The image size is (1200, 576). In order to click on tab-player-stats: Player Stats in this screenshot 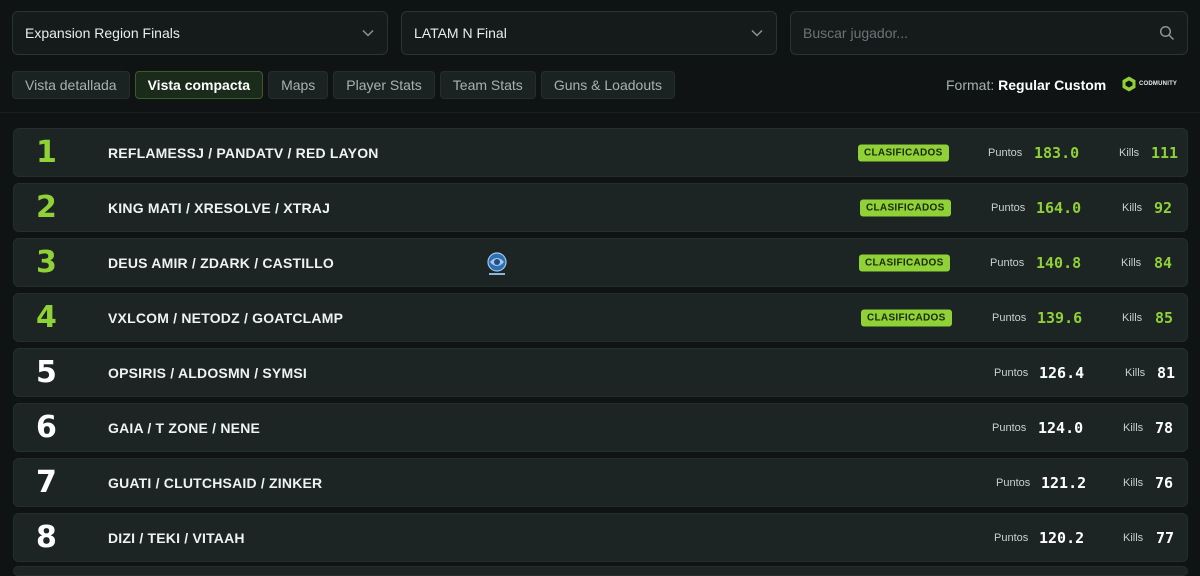, I will do `click(384, 85)`.